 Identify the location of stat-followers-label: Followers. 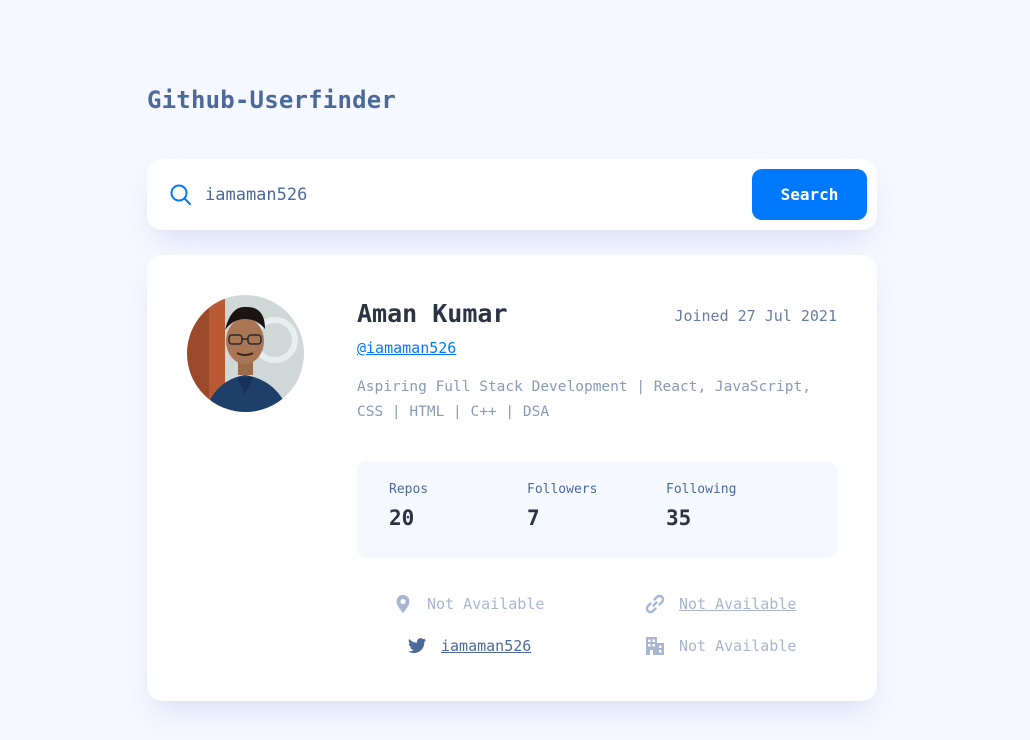
(562, 489).